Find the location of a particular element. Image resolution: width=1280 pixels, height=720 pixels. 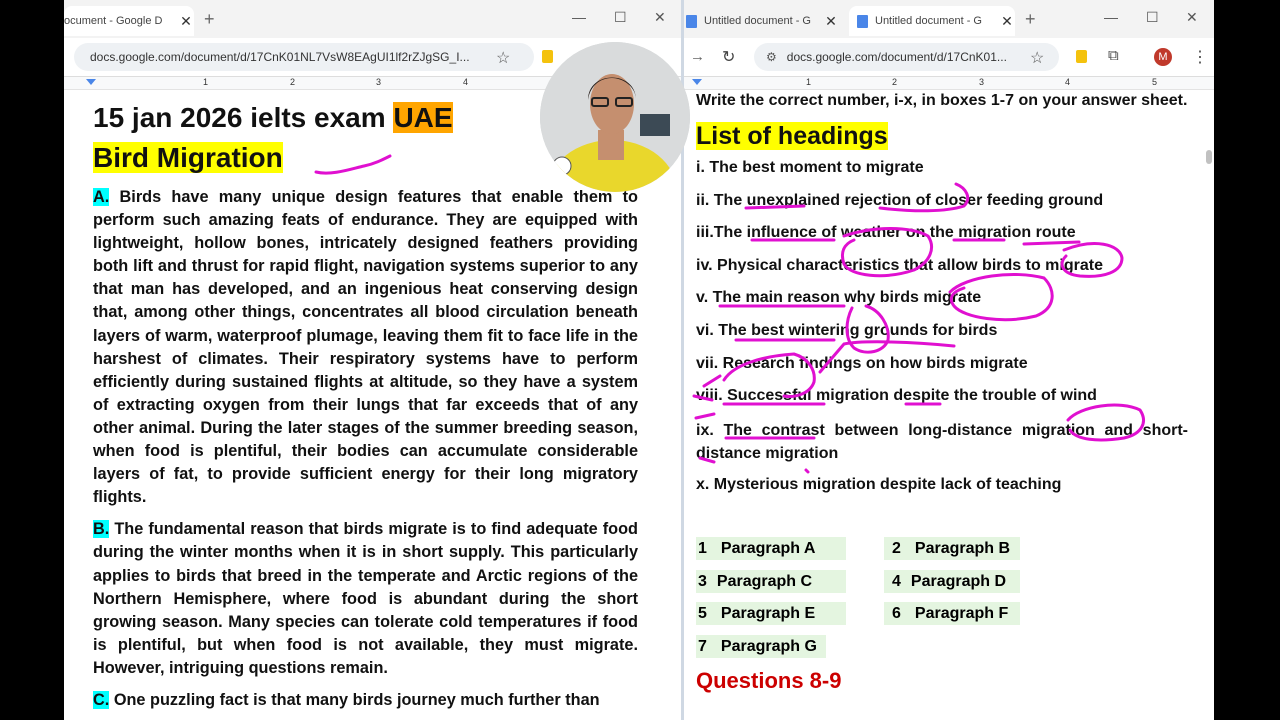

answer-row: 6 Paragraph F is located at coordinates (952, 613).